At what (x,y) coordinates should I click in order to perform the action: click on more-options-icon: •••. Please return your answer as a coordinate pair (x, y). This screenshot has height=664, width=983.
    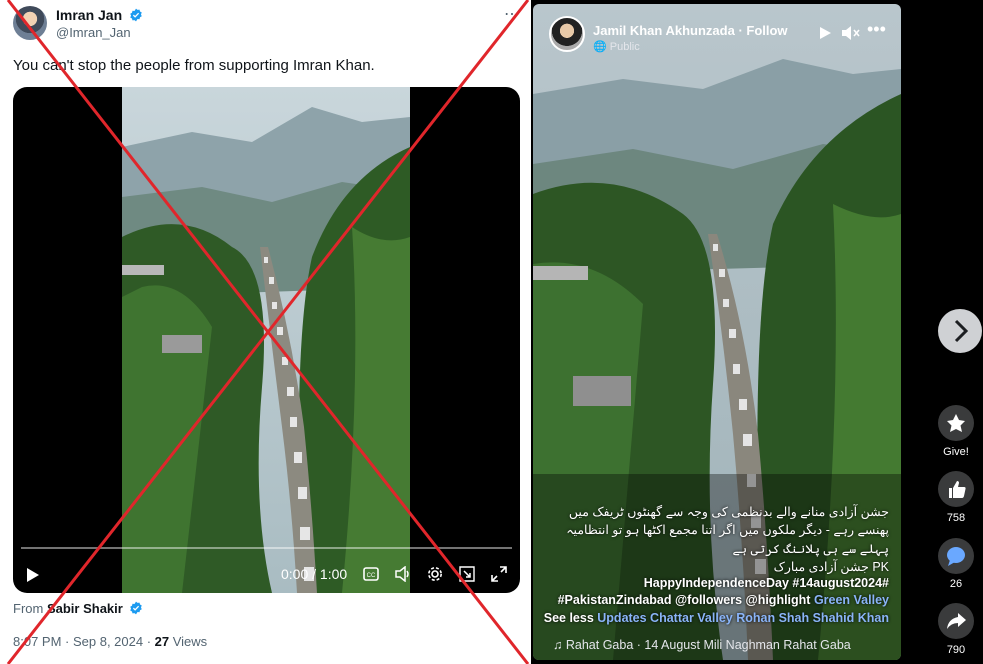
    Looking at the image, I should click on (876, 29).